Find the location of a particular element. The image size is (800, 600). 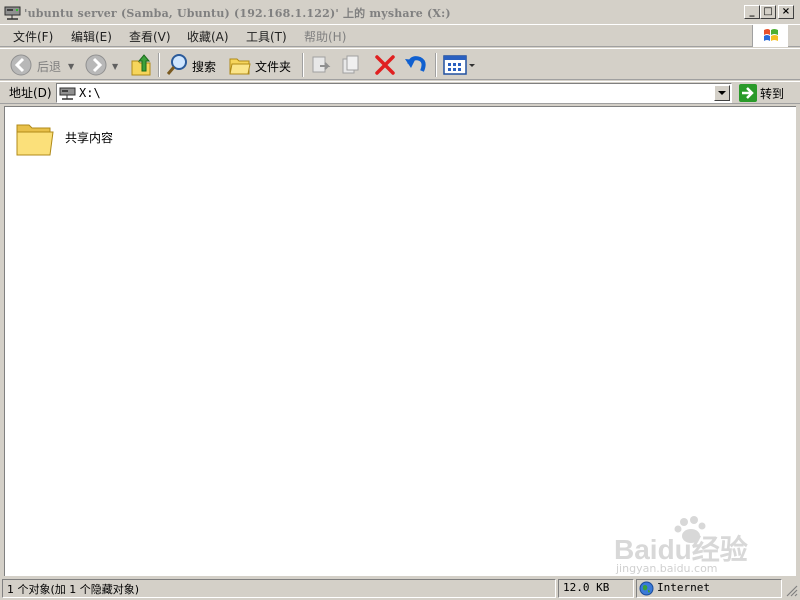

status-size-panel: 12.0 KB is located at coordinates (596, 588).